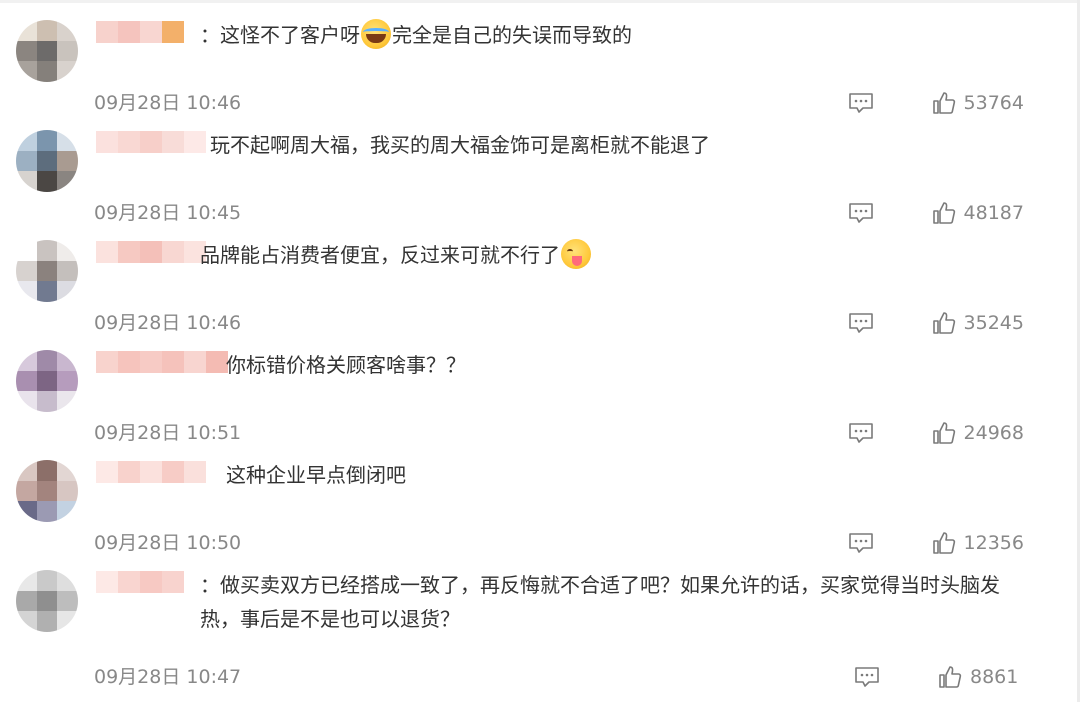 The width and height of the screenshot is (1080, 702). I want to click on like-count: 35245, so click(993, 323).